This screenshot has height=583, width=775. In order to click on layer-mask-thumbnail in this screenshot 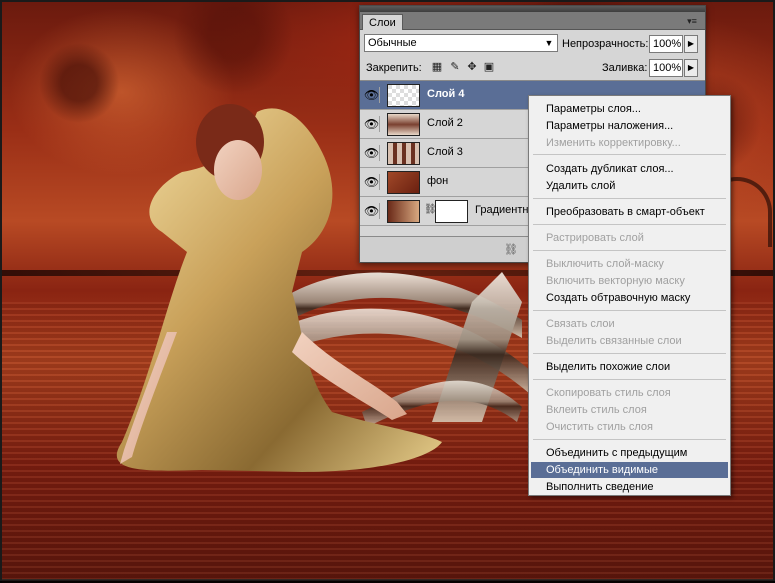, I will do `click(451, 211)`.